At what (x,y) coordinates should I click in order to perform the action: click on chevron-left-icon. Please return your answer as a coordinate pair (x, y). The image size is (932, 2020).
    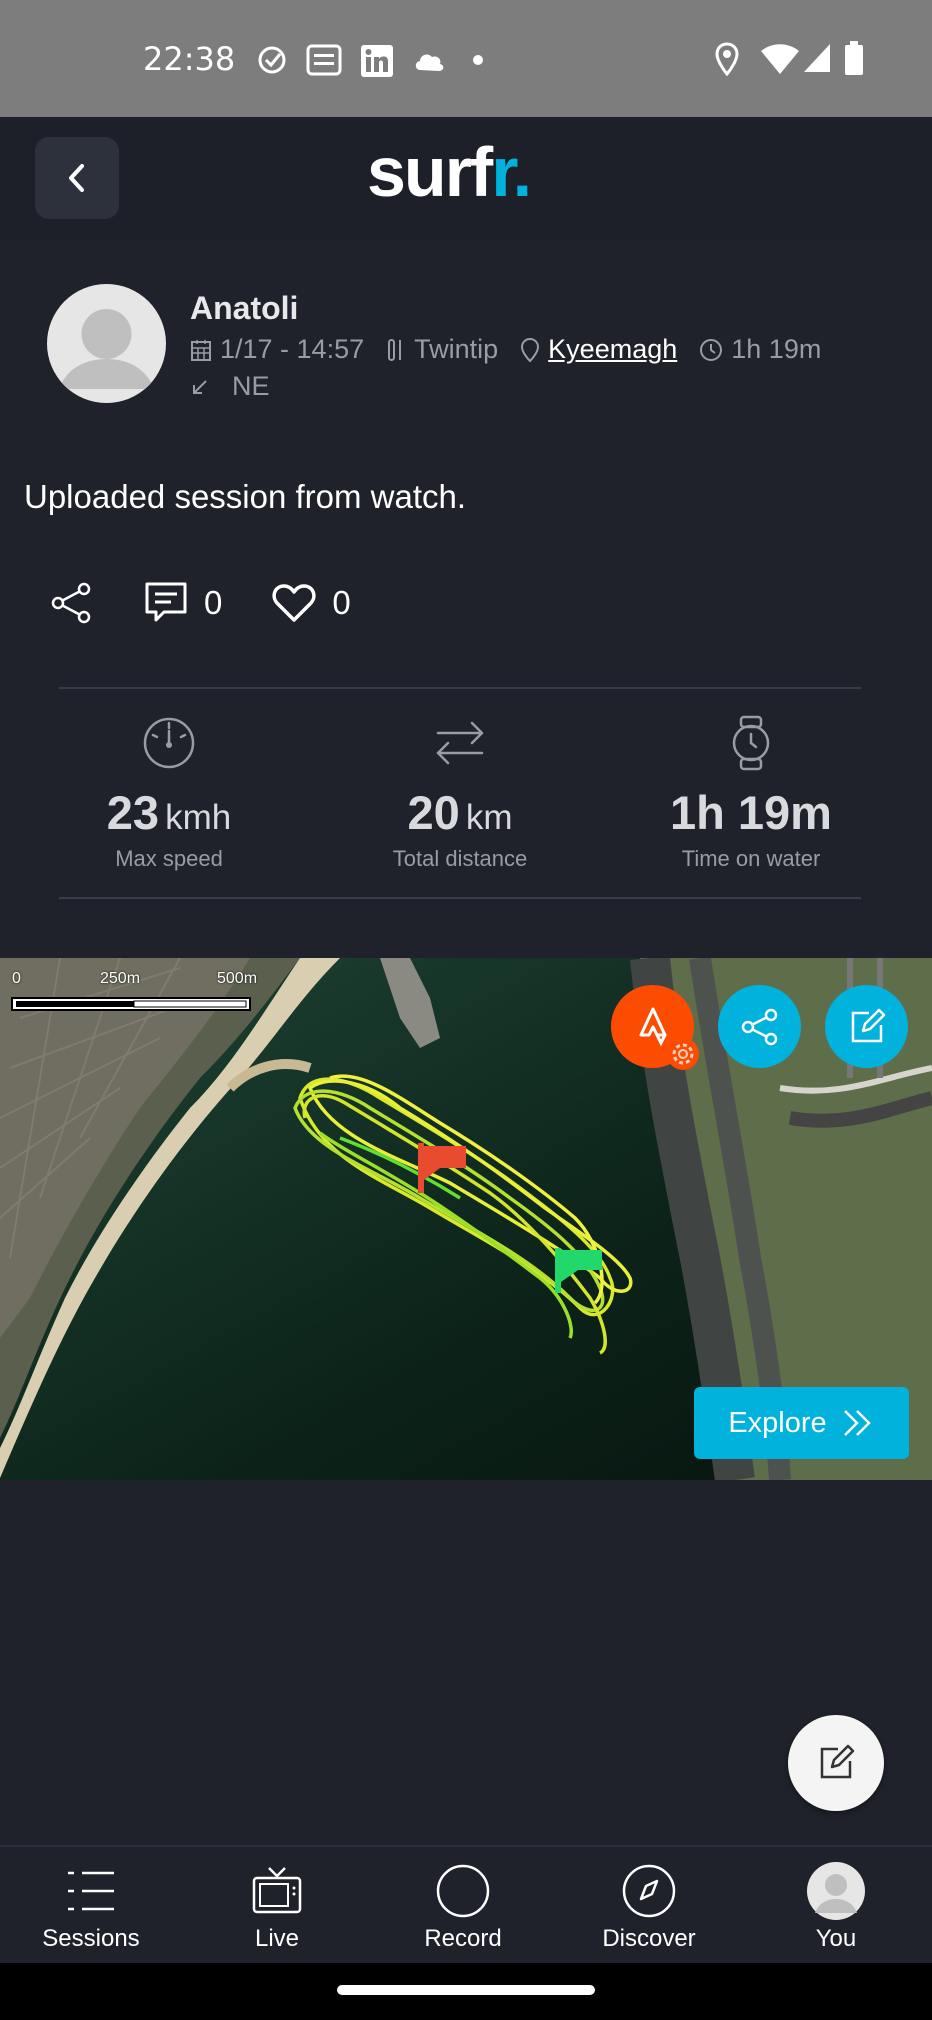
    Looking at the image, I should click on (76, 178).